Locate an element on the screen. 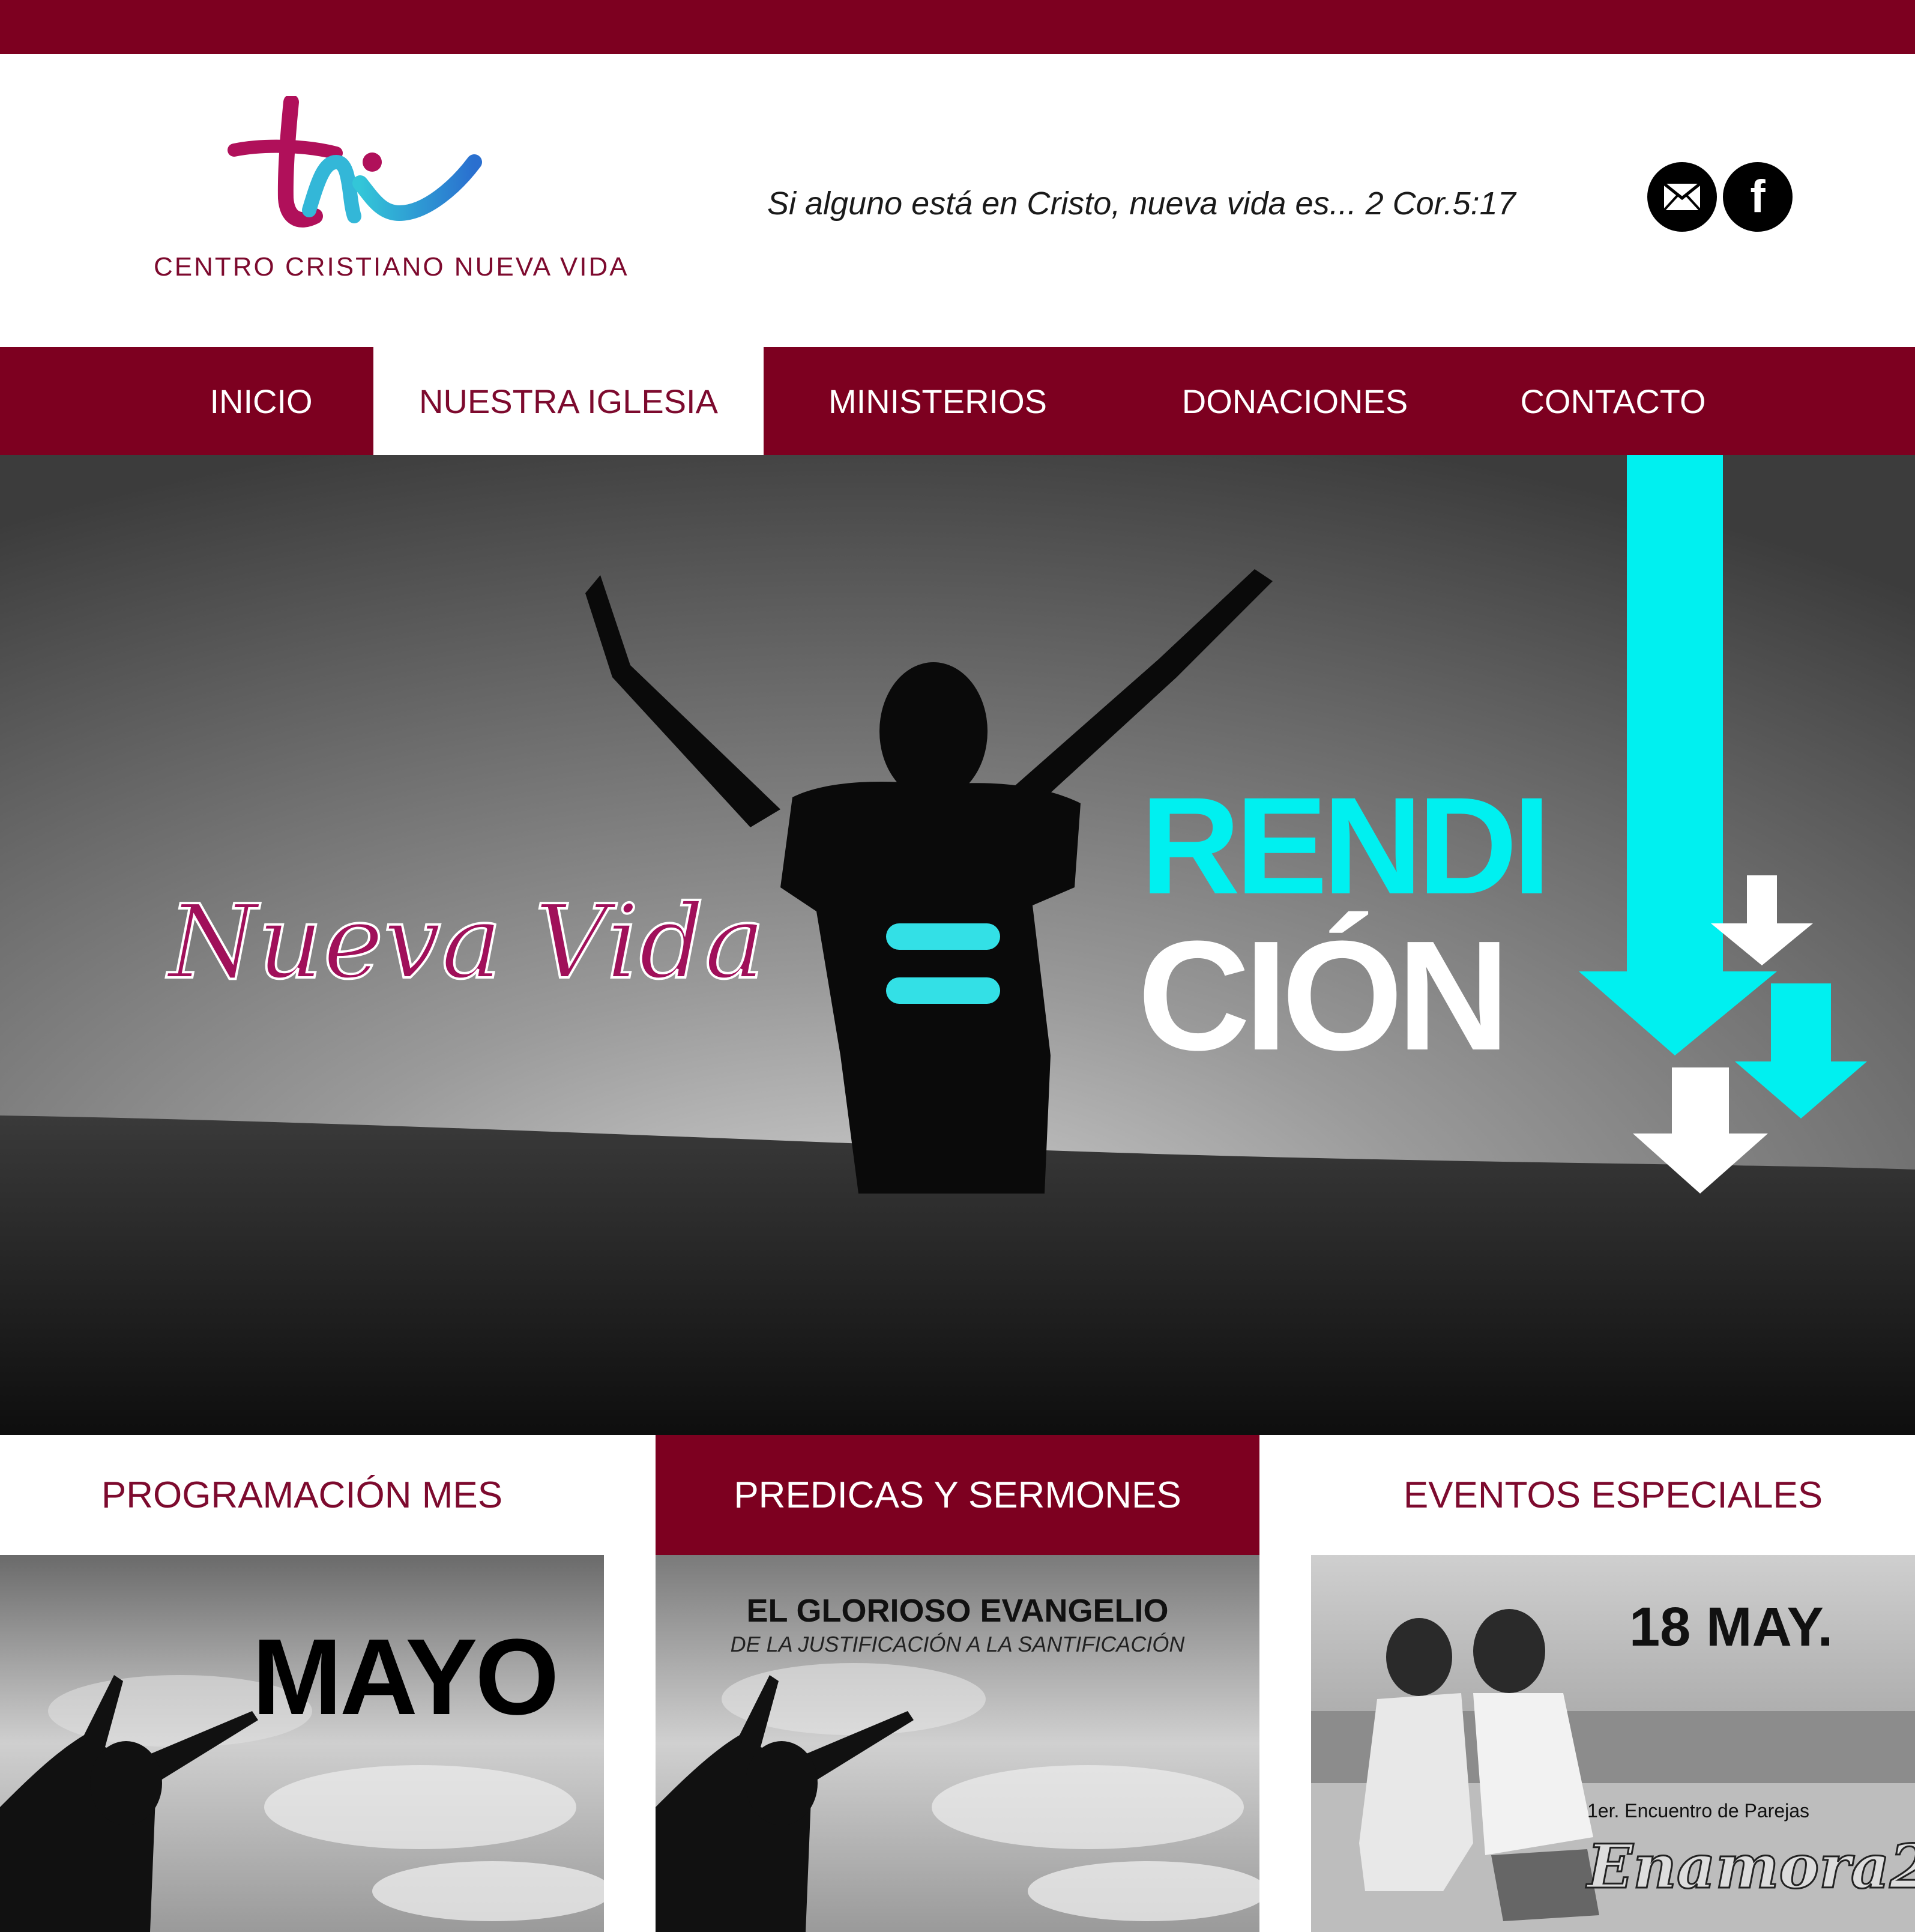 This screenshot has width=1915, height=1932. top-accent-bar is located at coordinates (957, 27).